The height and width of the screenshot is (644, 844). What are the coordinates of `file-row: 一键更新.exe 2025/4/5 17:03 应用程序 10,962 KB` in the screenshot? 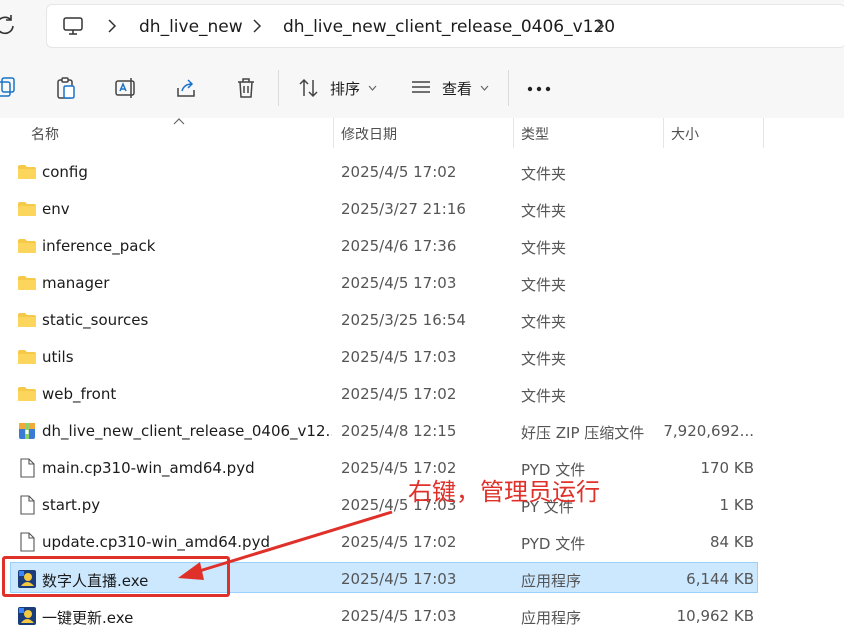 It's located at (422, 616).